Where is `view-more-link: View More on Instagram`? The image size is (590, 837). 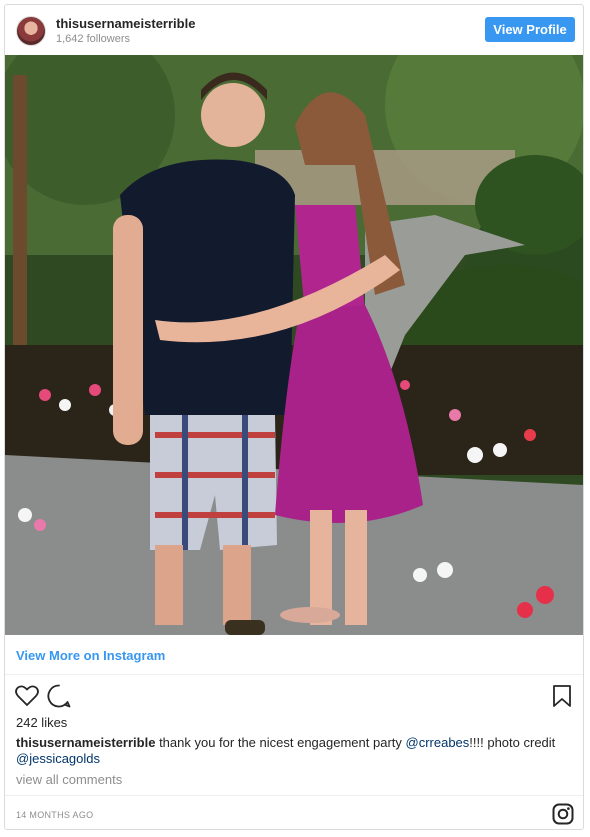 view-more-link: View More on Instagram is located at coordinates (90, 655).